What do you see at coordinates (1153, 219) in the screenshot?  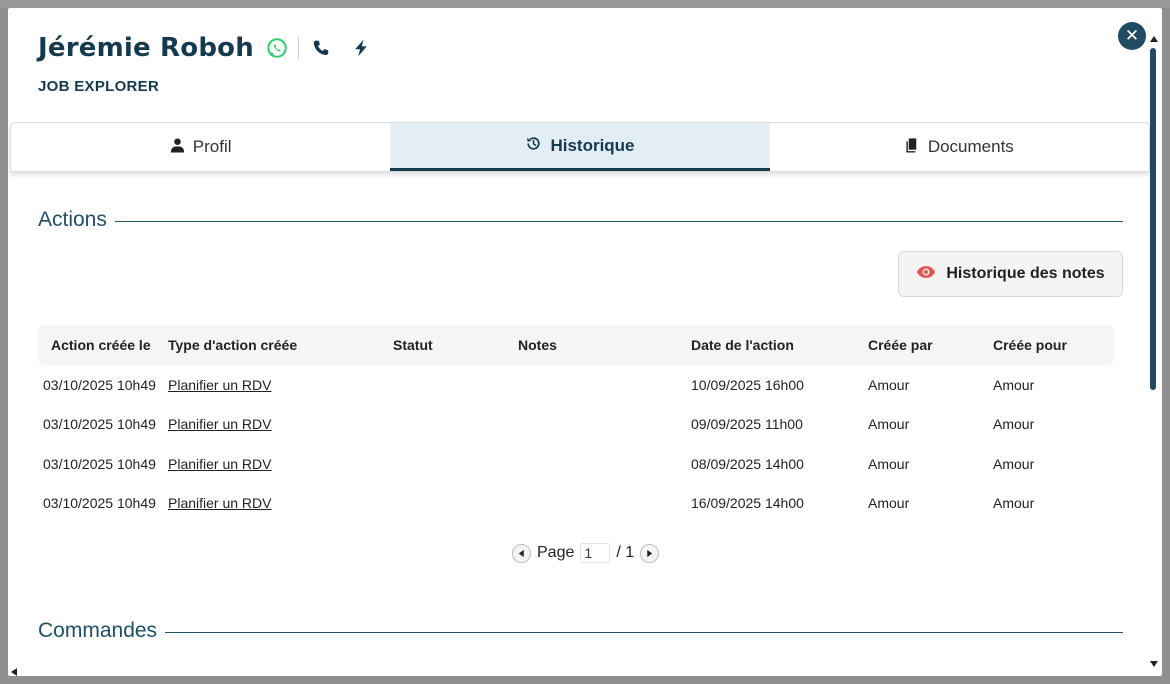 I see `scroll-thumb` at bounding box center [1153, 219].